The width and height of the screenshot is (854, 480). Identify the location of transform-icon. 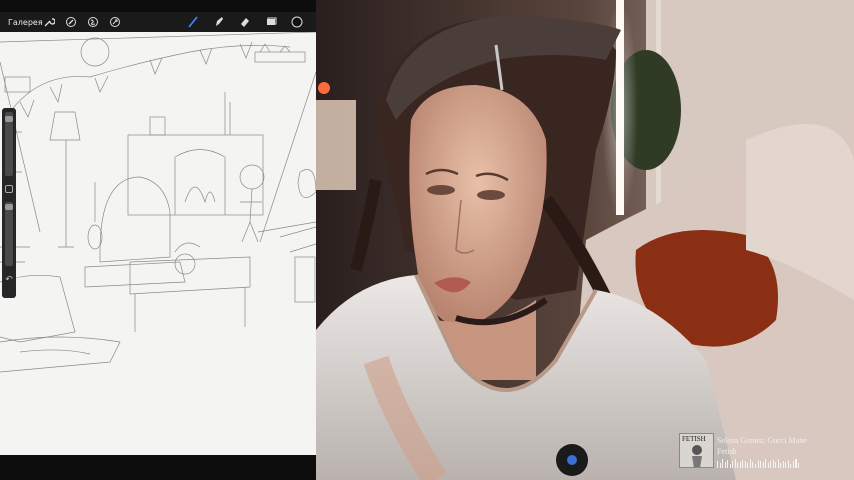
(115, 22).